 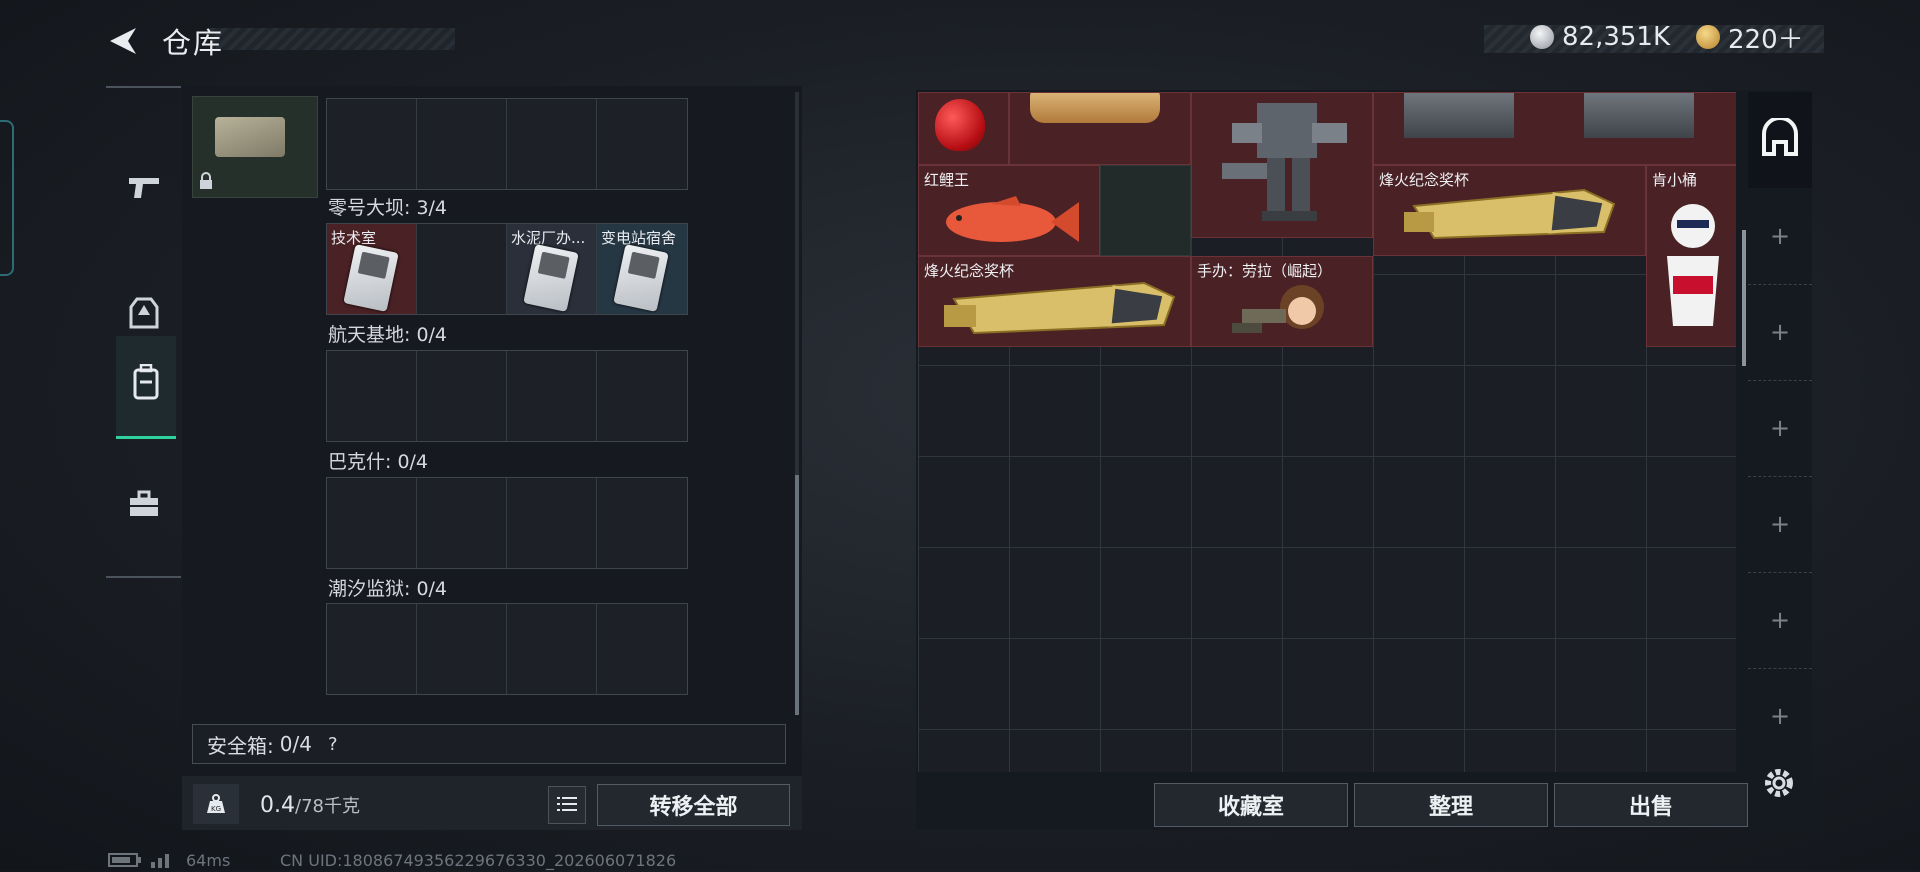 What do you see at coordinates (295, 744) in the screenshot?
I see `safe-box-value: 0/4` at bounding box center [295, 744].